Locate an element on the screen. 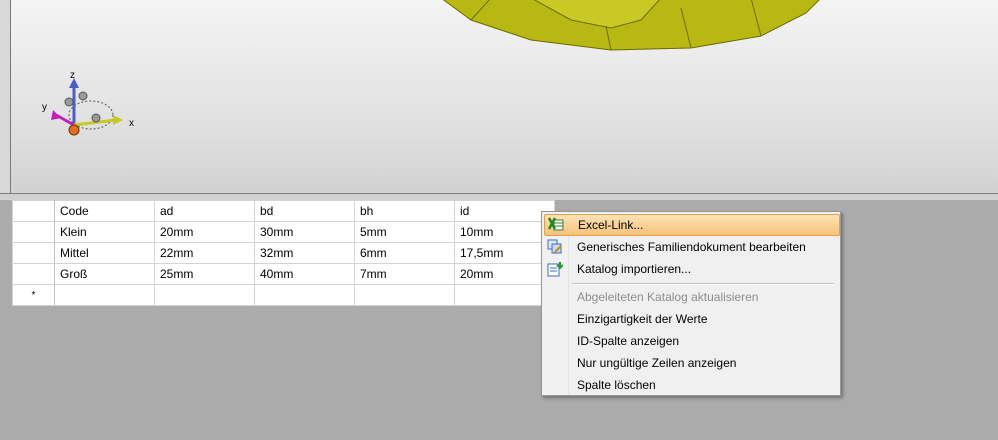 Image resolution: width=998 pixels, height=440 pixels. table-cell: 17,5mm is located at coordinates (504, 253).